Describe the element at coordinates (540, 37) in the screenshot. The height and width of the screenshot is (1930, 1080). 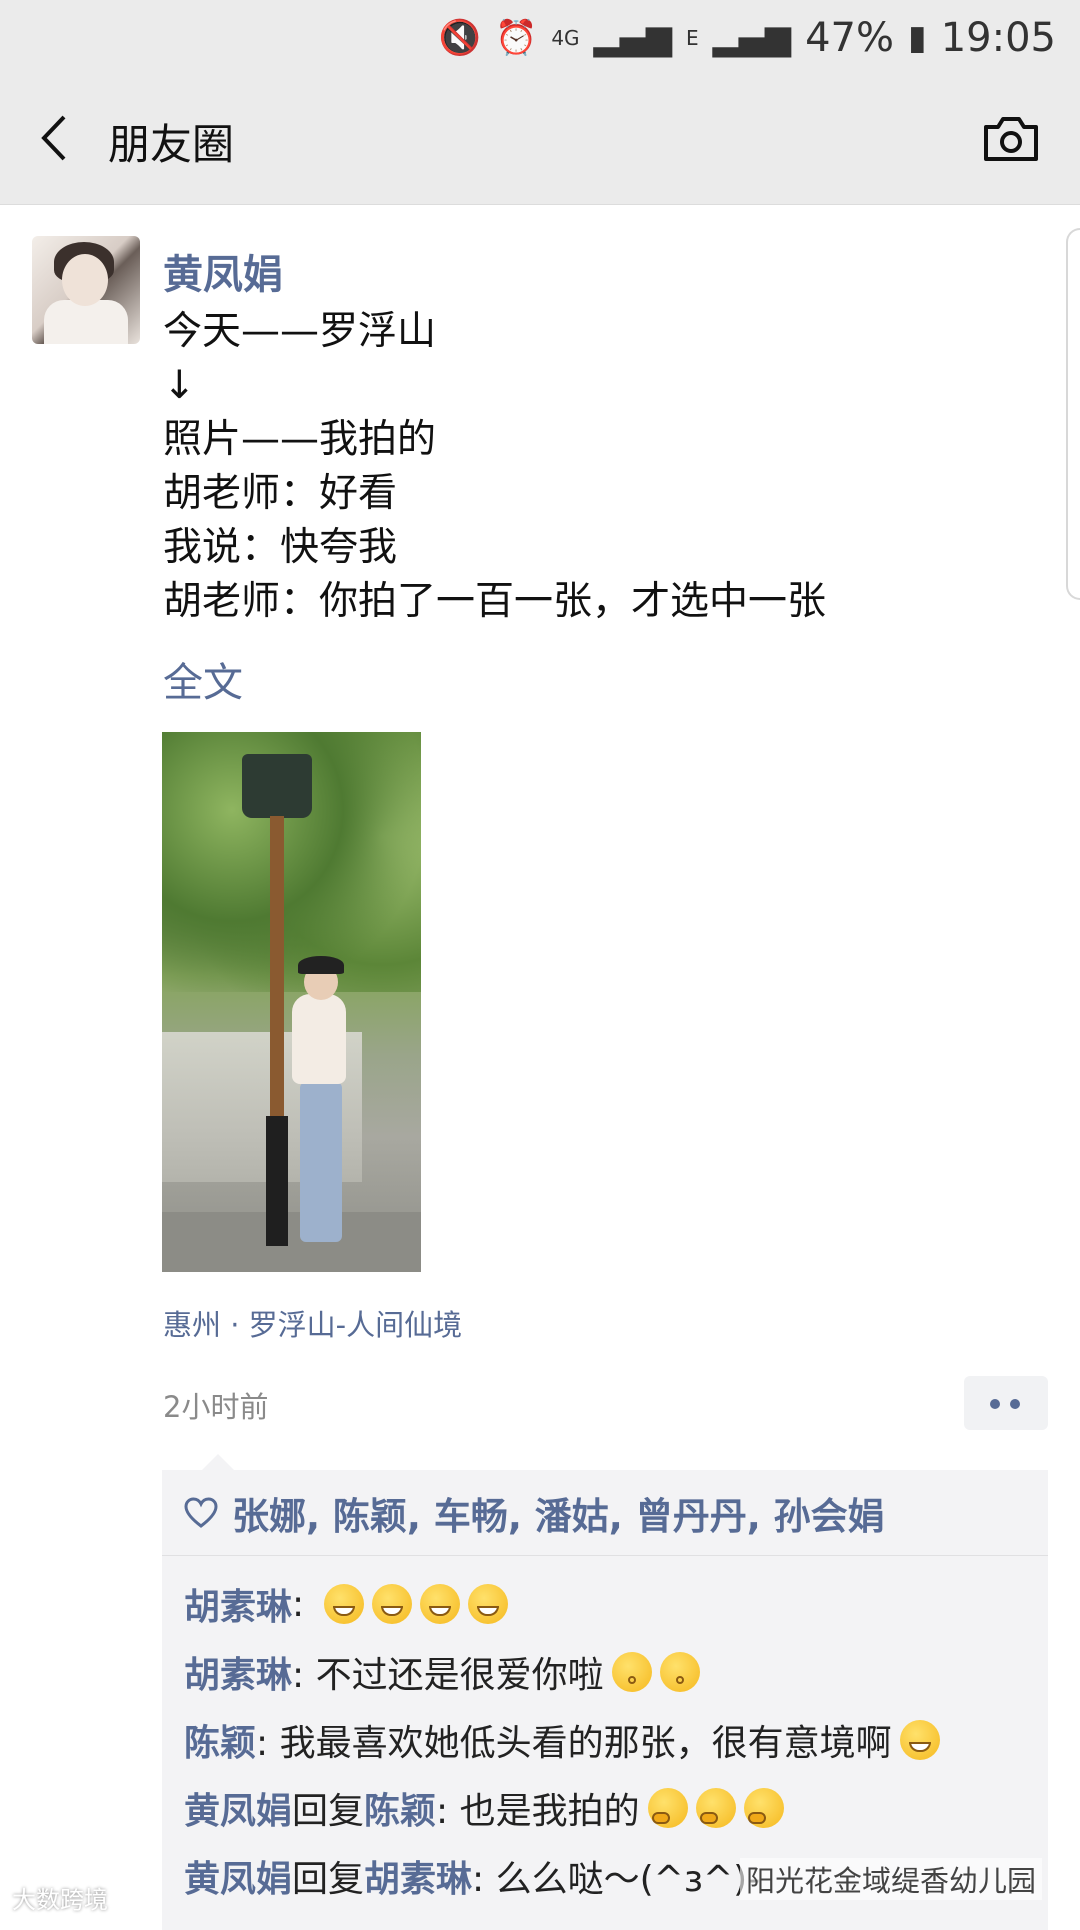
I see `status-bar: 🔇 ⏰ 4G ▂▄▆ E ▂▄▆ 47% ▮ 19:05` at that location.